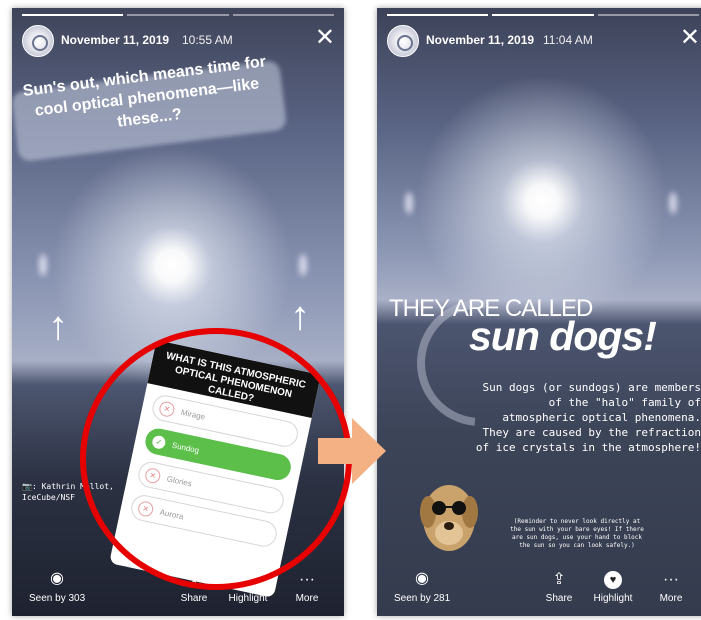 The width and height of the screenshot is (701, 620). I want to click on heading-big: sun dogs!, so click(563, 336).